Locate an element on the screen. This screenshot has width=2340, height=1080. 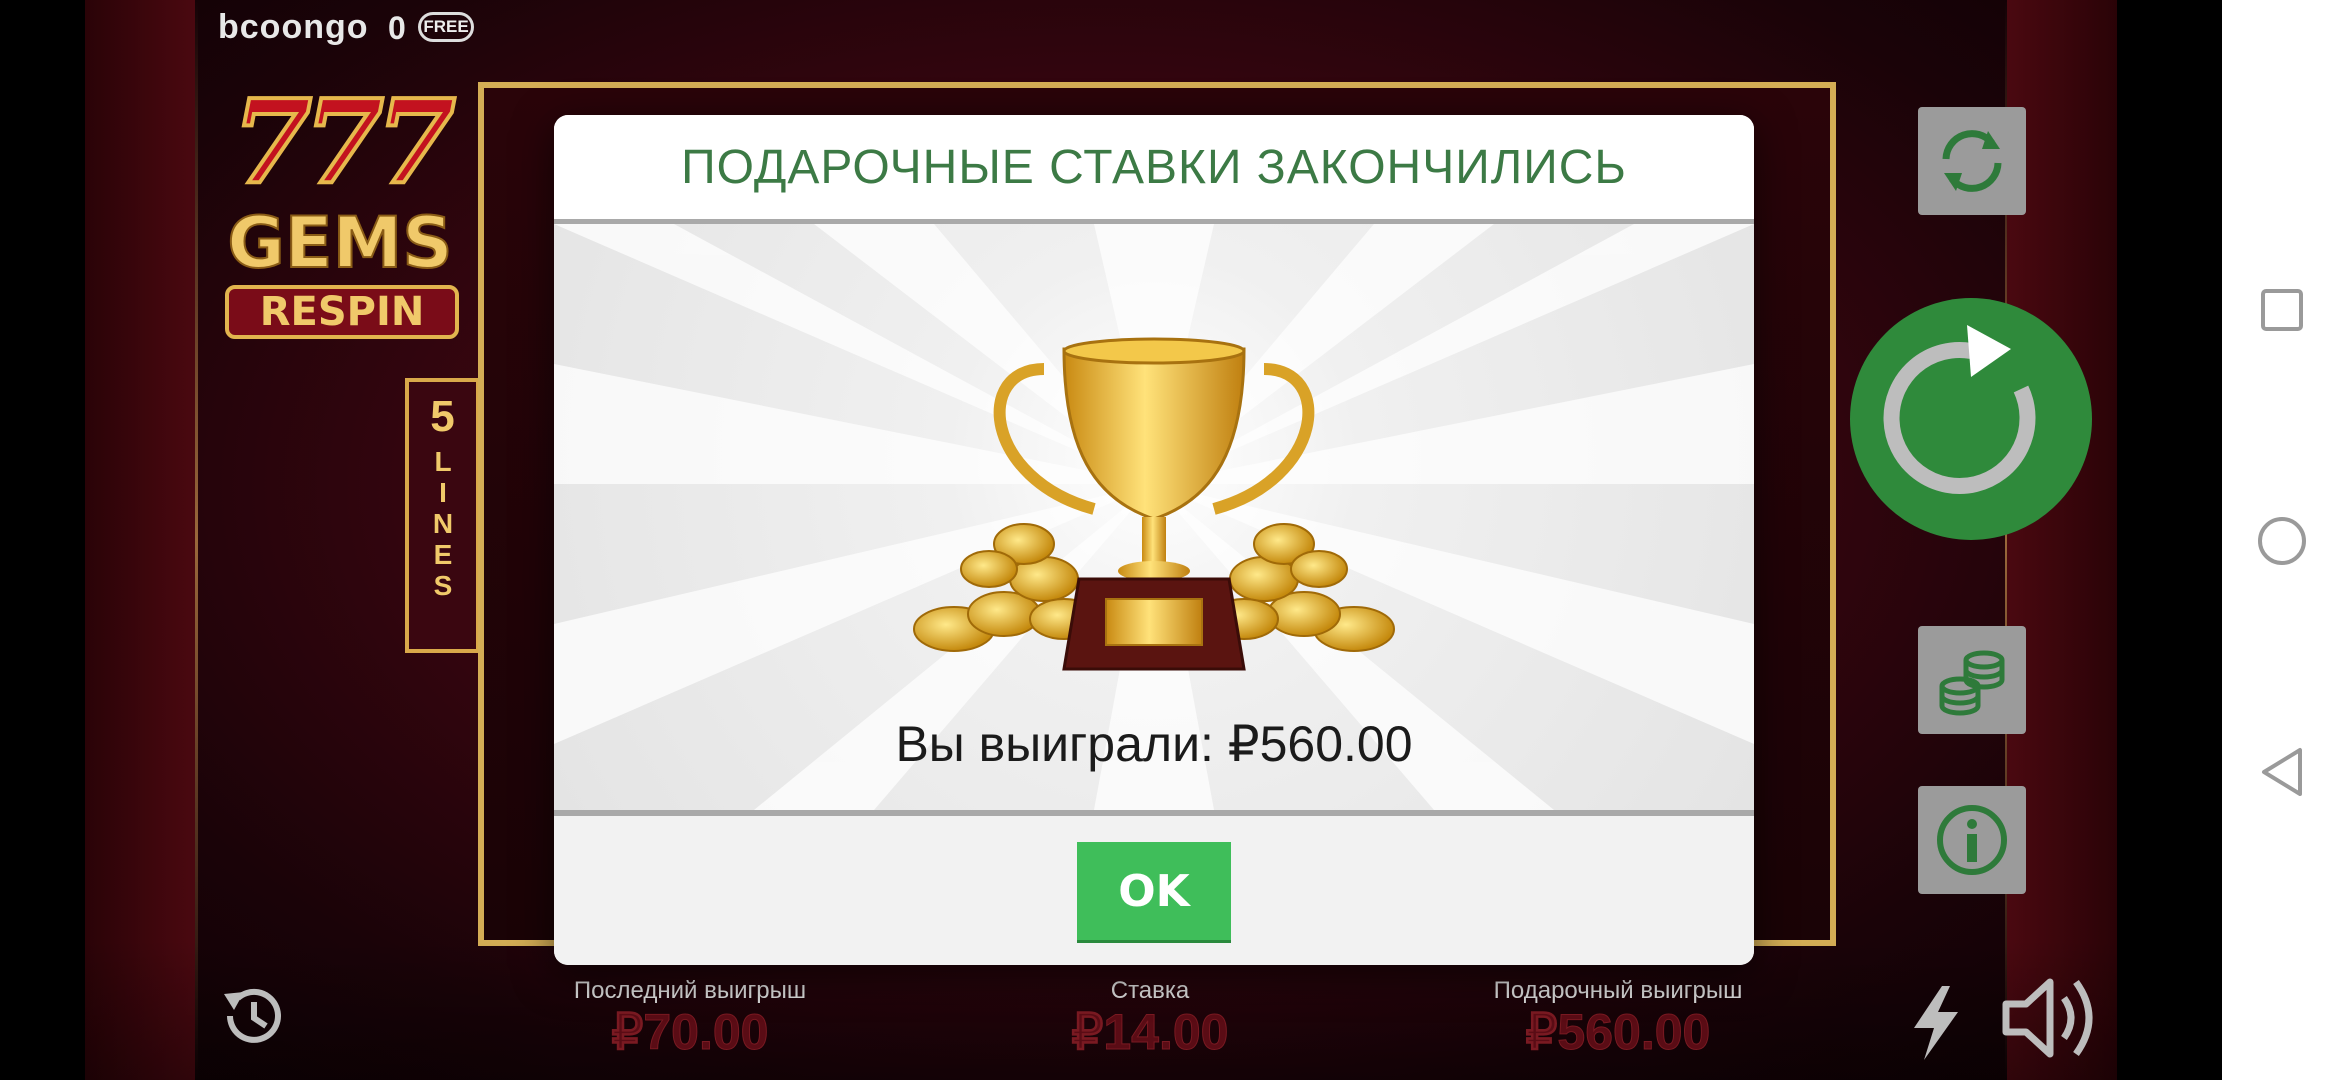
autoplay-icon is located at coordinates (1972, 161).